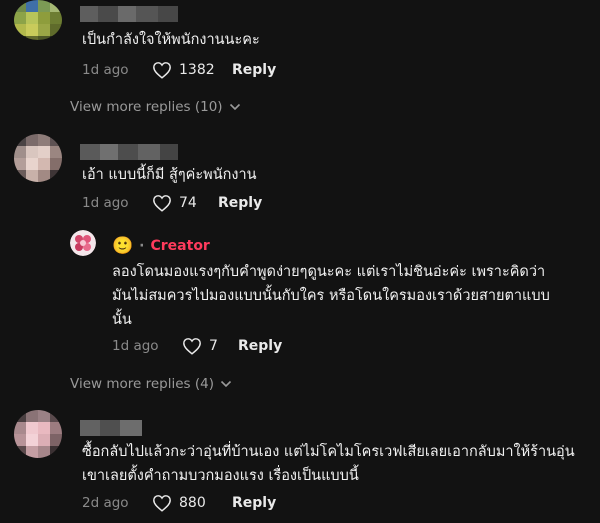 The image size is (600, 523). I want to click on view-more-label: View more replies (4), so click(142, 384).